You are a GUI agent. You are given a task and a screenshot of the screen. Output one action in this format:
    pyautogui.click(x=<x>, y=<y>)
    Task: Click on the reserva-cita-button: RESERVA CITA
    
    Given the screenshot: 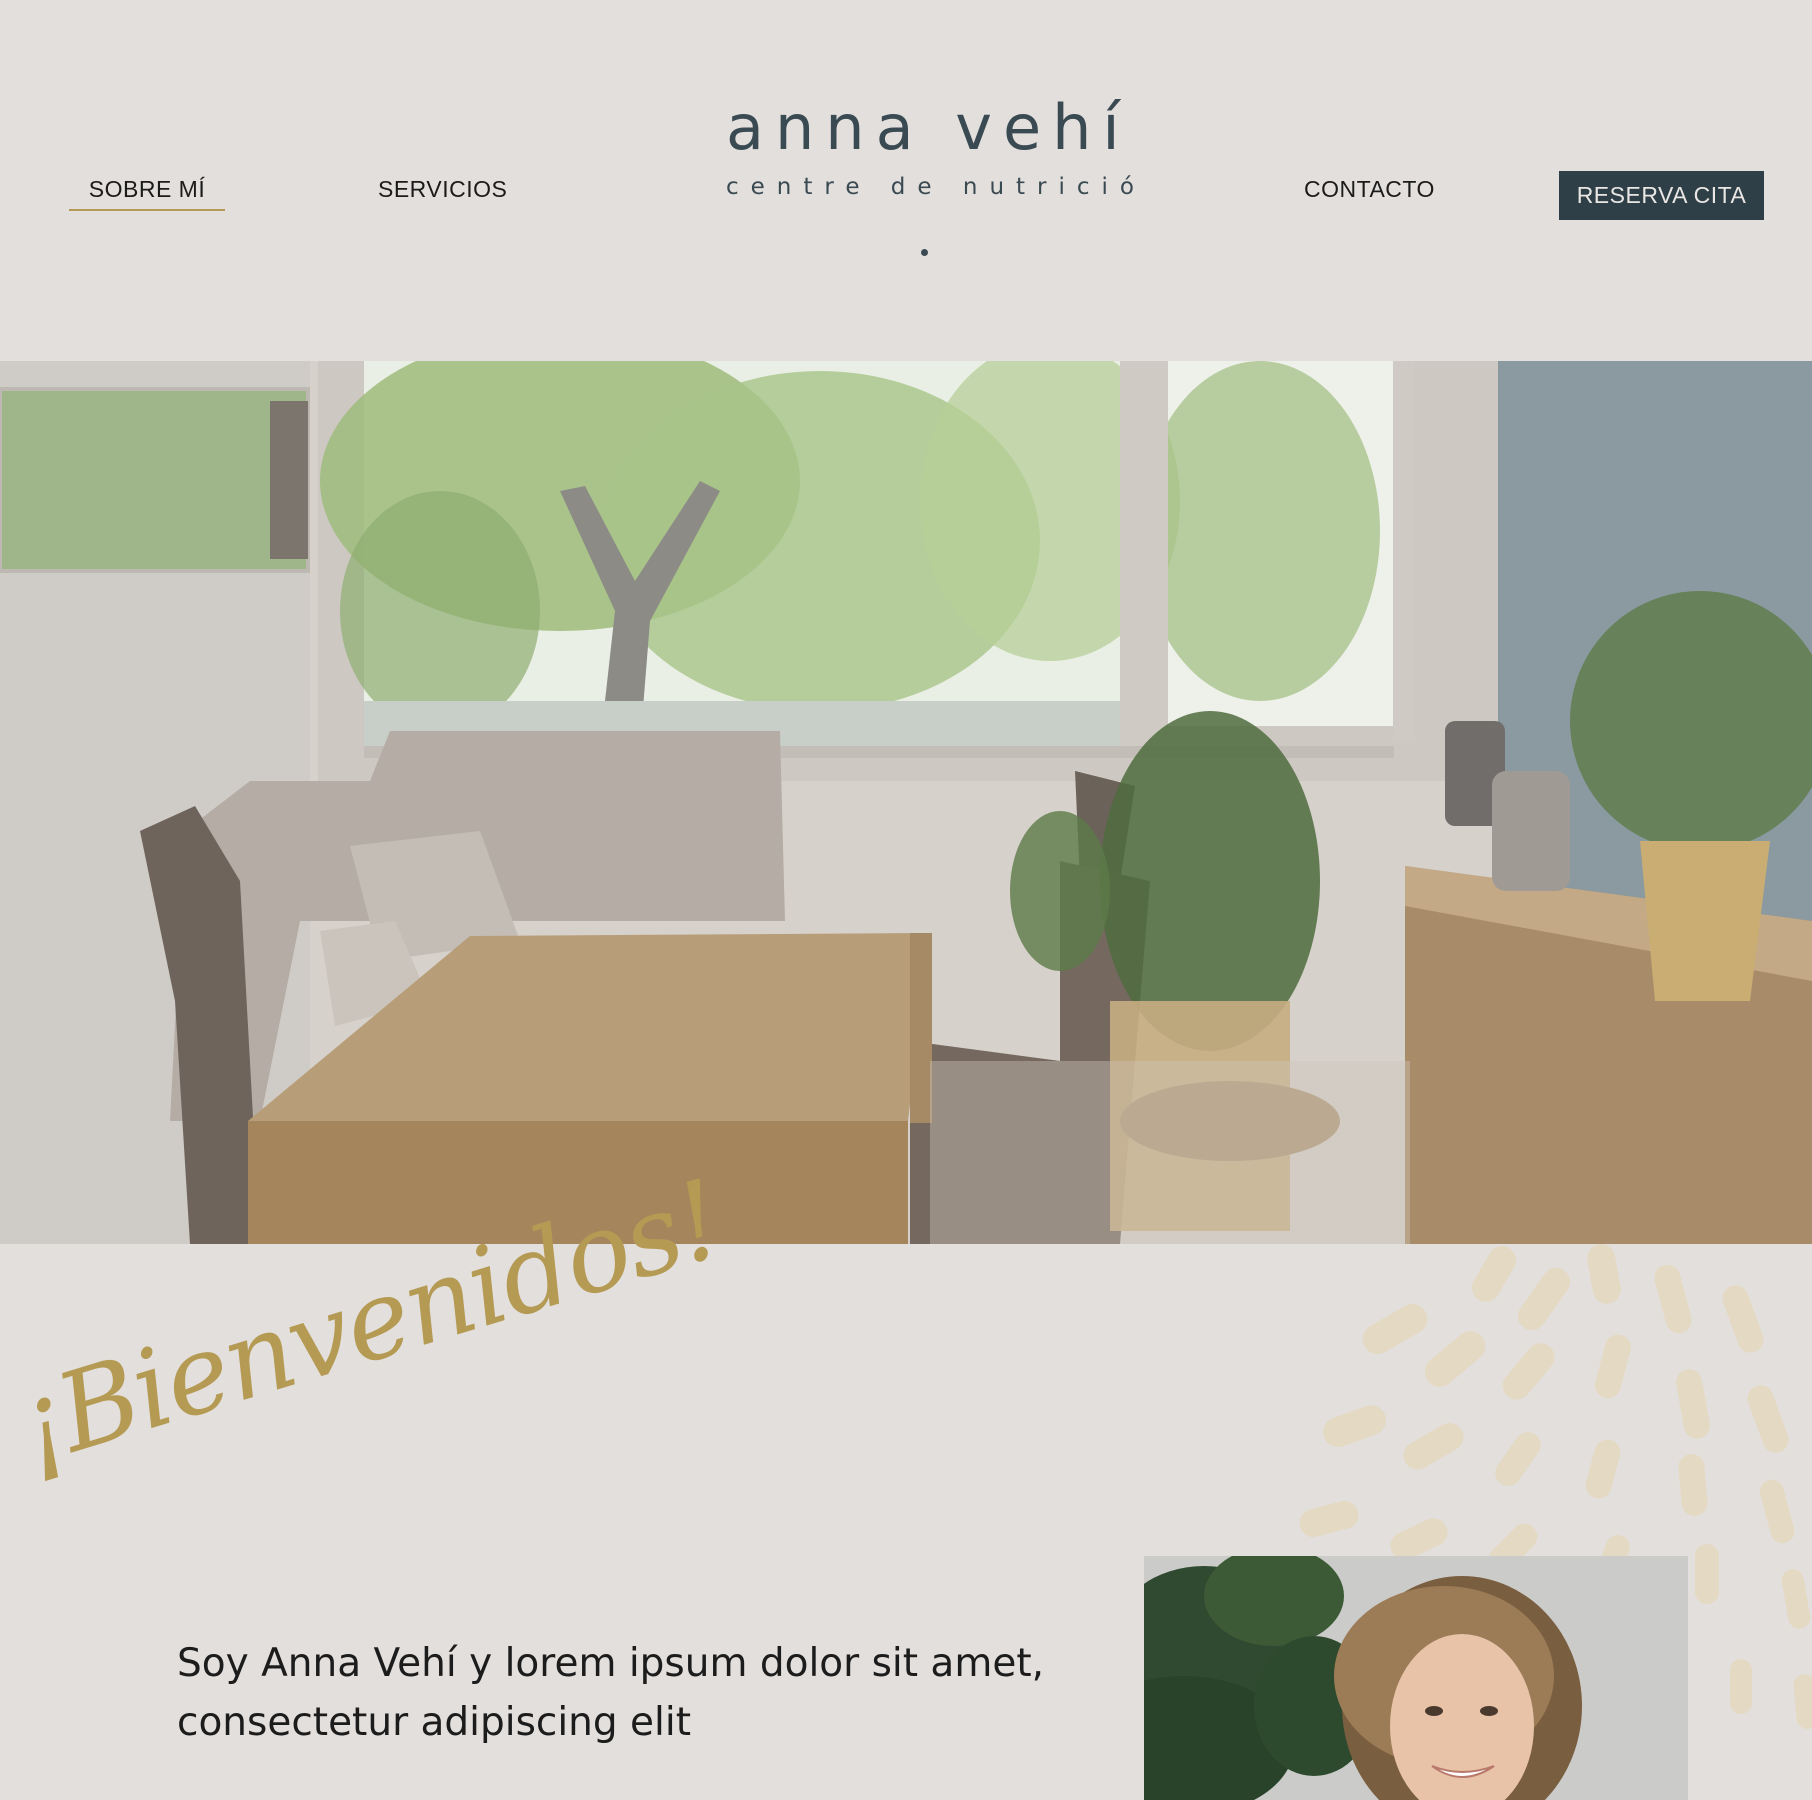 What is the action you would take?
    pyautogui.click(x=1661, y=195)
    